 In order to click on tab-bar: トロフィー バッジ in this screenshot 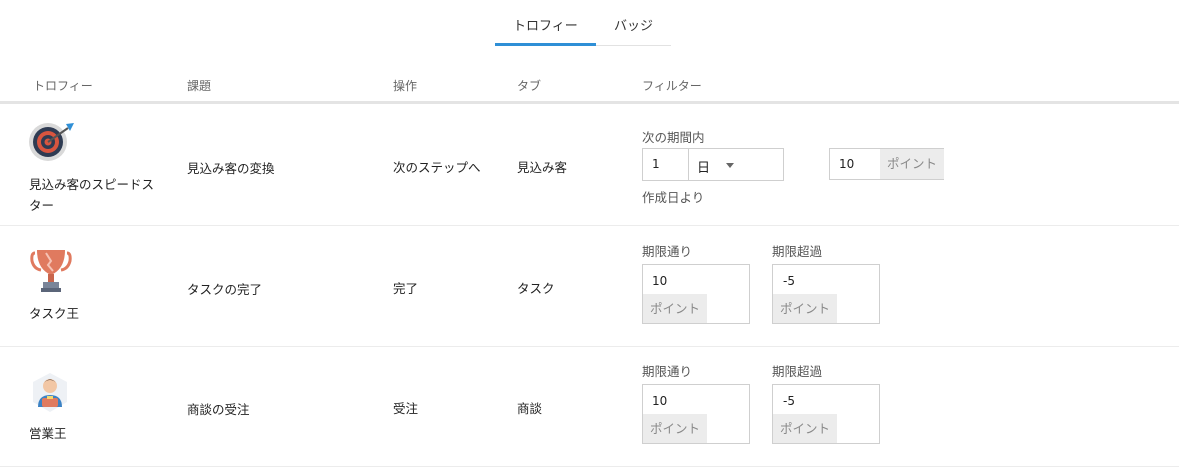, I will do `click(583, 23)`.